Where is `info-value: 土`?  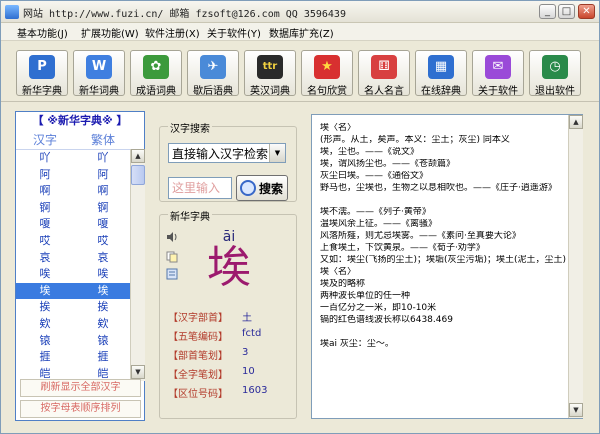
info-value: 土 is located at coordinates (247, 318).